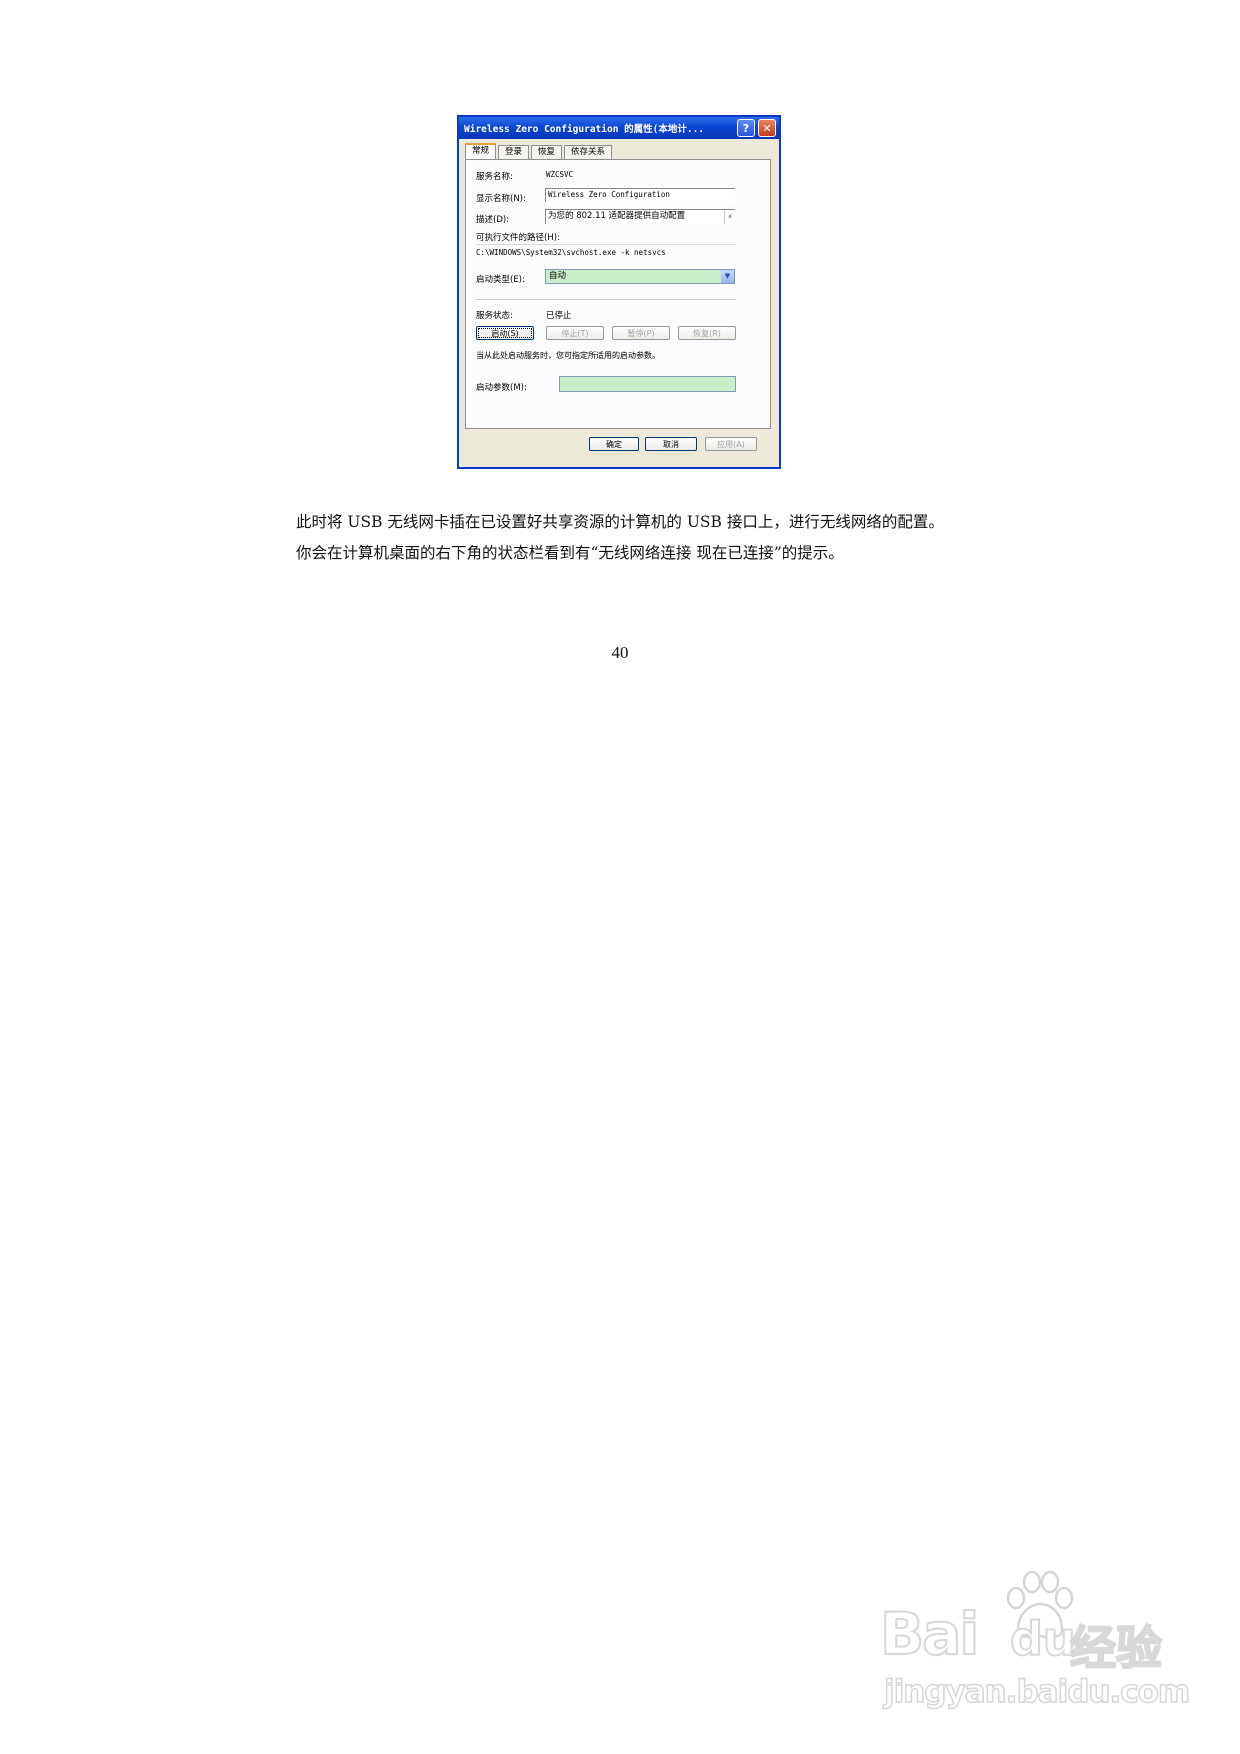 This screenshot has height=1754, width=1240. Describe the element at coordinates (560, 174) in the screenshot. I see `service-name-value: WZCSVC` at that location.